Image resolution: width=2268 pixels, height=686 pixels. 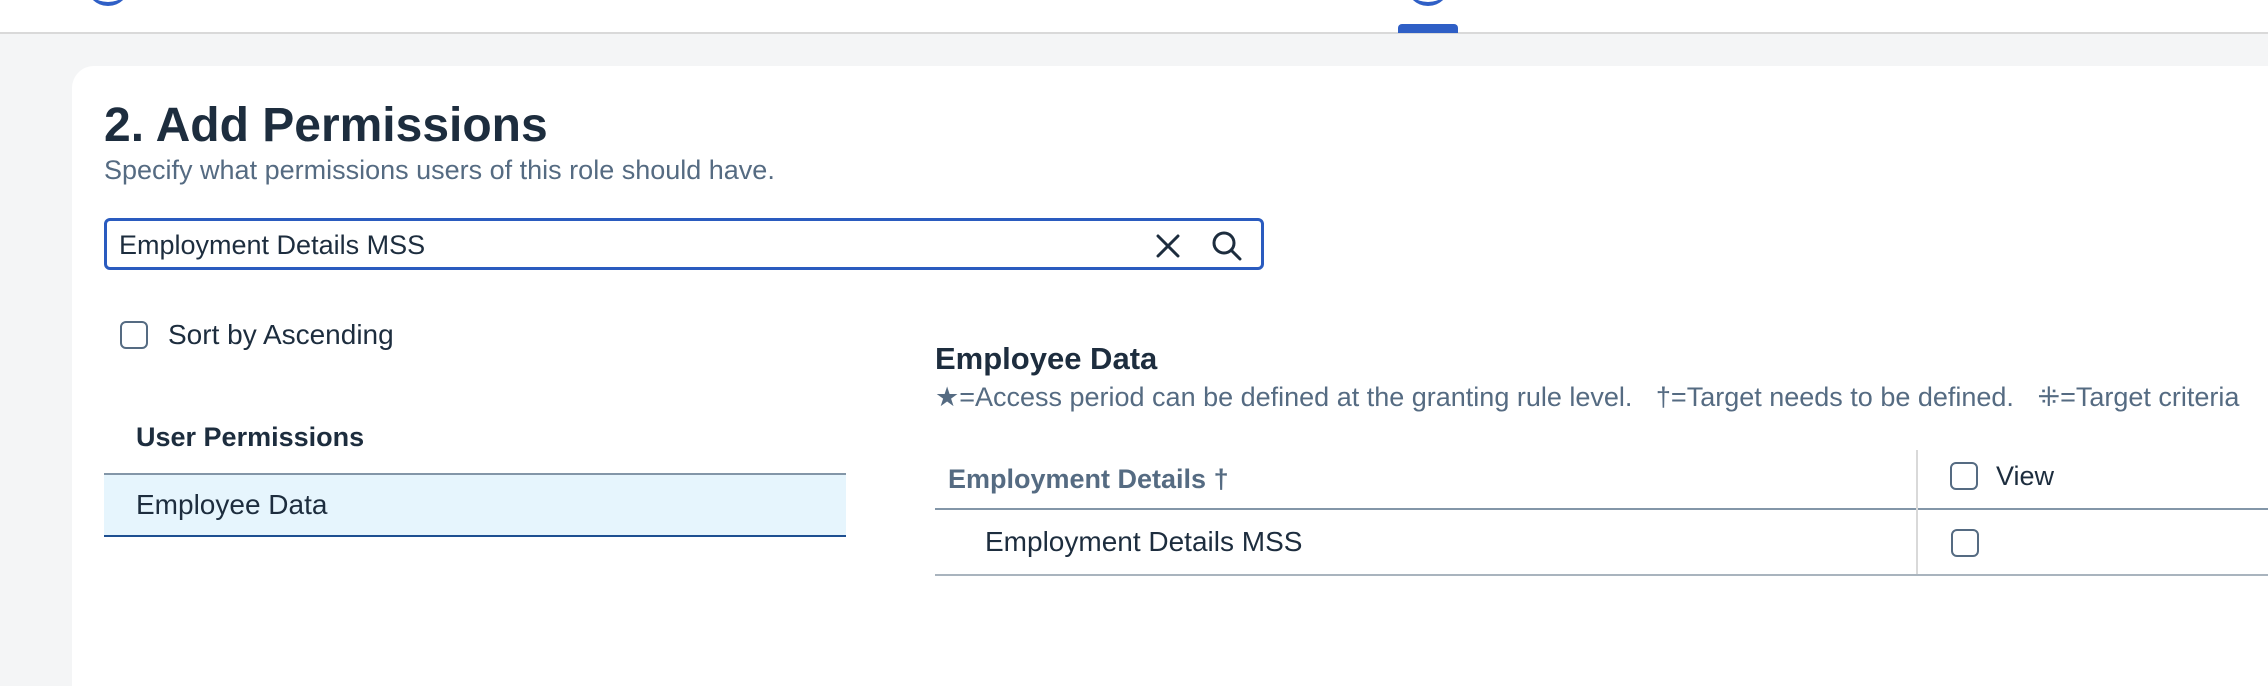 I want to click on close-icon, so click(x=1168, y=246).